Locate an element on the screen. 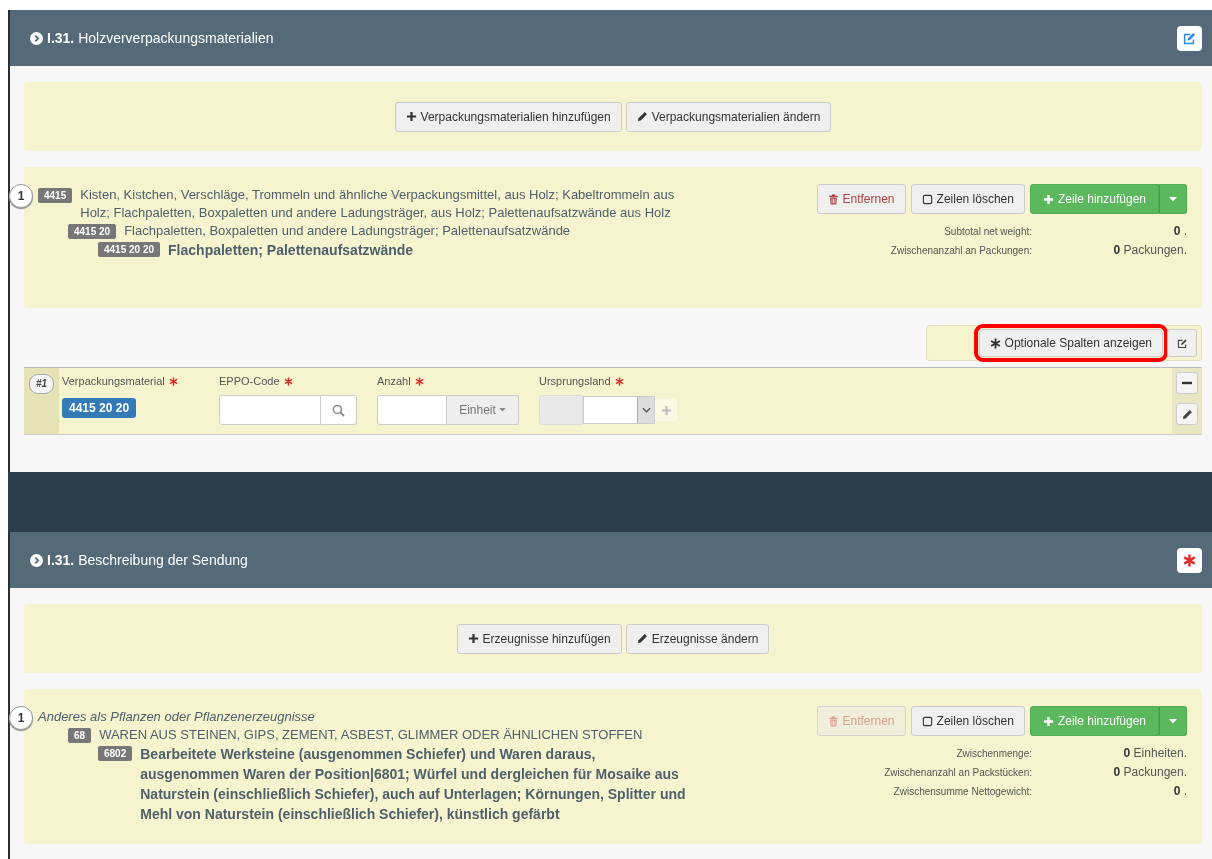 This screenshot has width=1212, height=859. collapse-button is located at coordinates (1187, 383).